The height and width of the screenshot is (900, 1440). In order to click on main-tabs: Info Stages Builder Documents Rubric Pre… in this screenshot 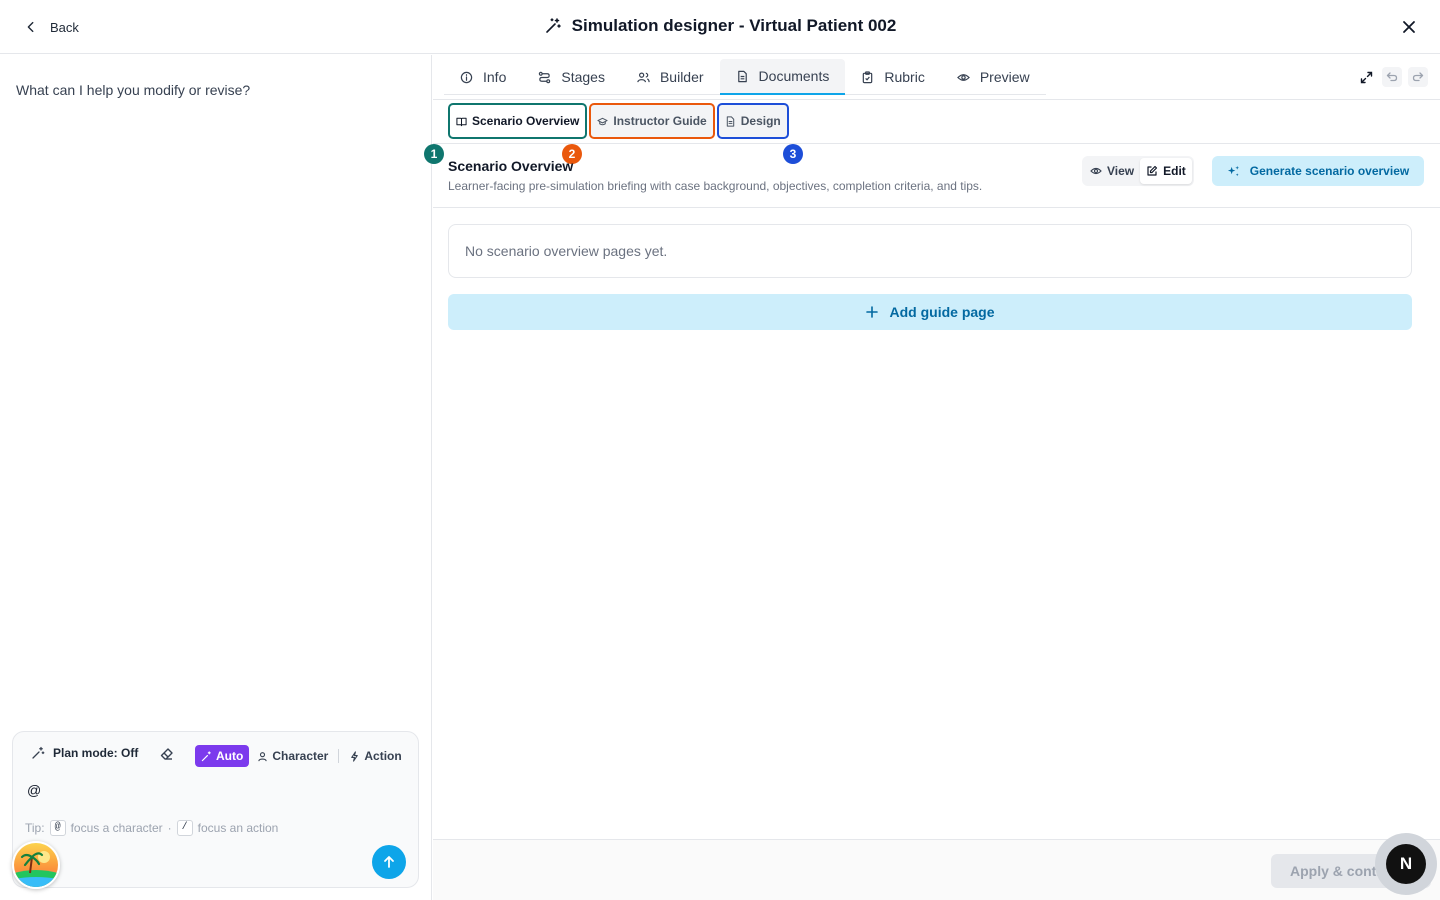, I will do `click(745, 77)`.